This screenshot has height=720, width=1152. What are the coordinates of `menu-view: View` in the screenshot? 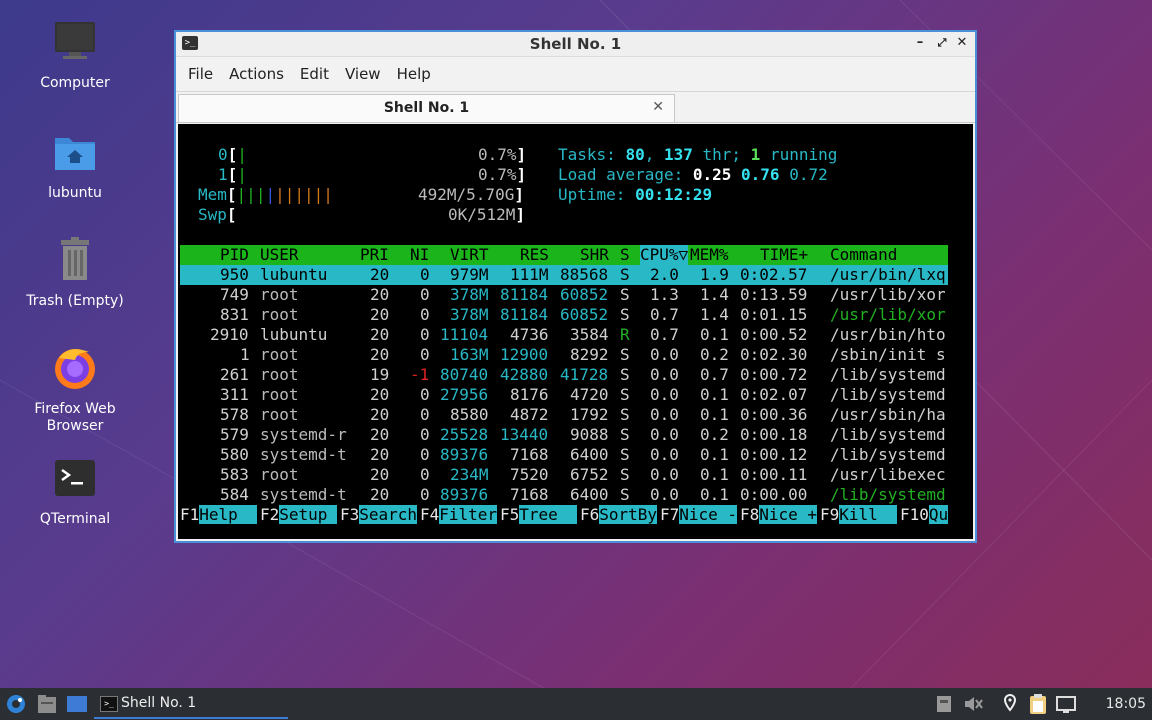 It's located at (363, 74).